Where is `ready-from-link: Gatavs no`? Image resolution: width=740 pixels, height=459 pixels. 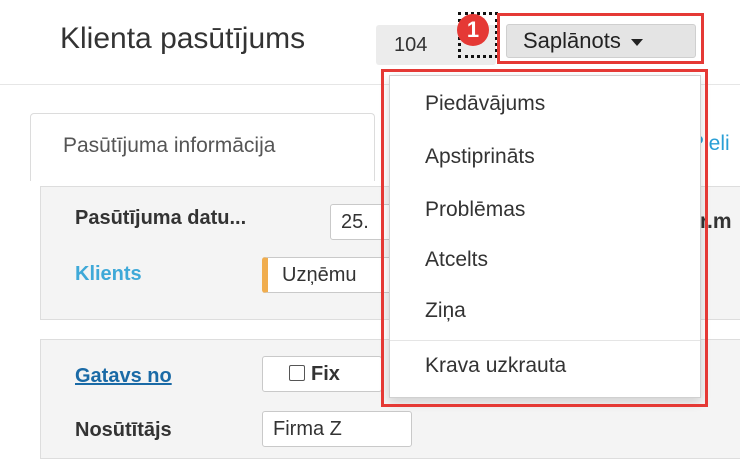 ready-from-link: Gatavs no is located at coordinates (123, 376).